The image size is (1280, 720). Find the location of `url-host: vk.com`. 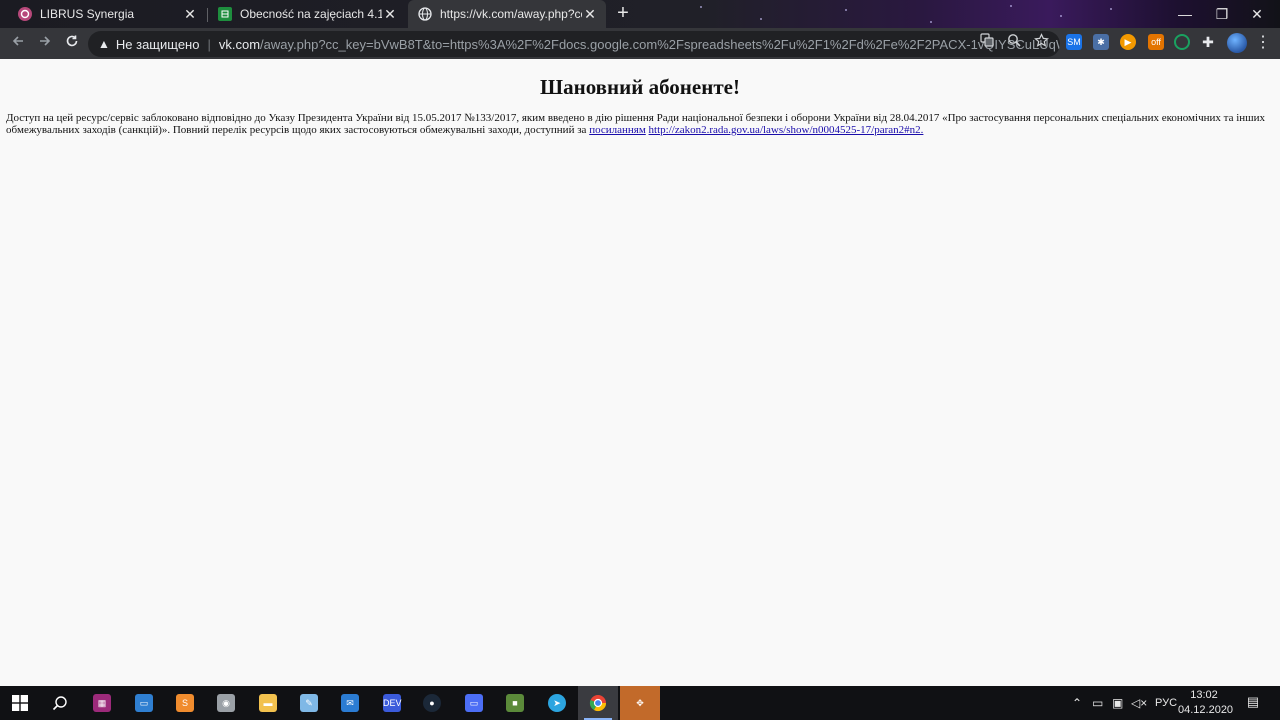

url-host: vk.com is located at coordinates (239, 44).